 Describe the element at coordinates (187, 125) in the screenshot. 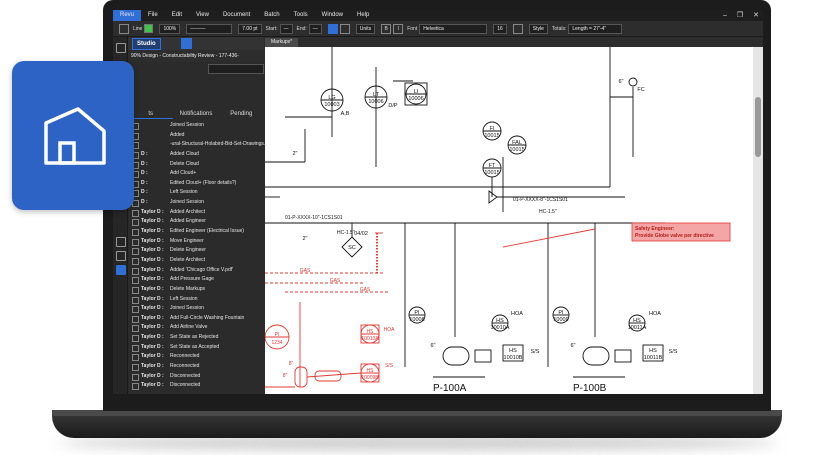

I see `log-action: Joined Session` at that location.